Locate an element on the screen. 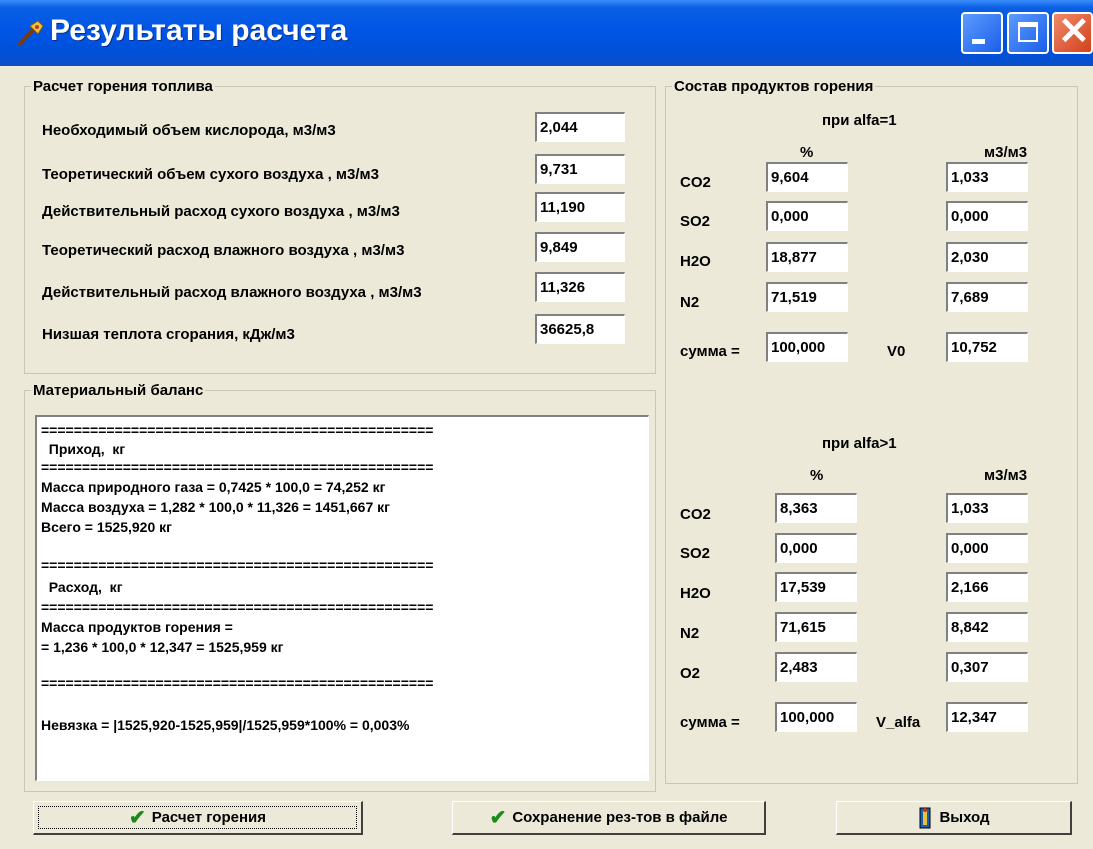 This screenshot has width=1093, height=849. alfa1-so2-pct-field is located at coordinates (807, 216).